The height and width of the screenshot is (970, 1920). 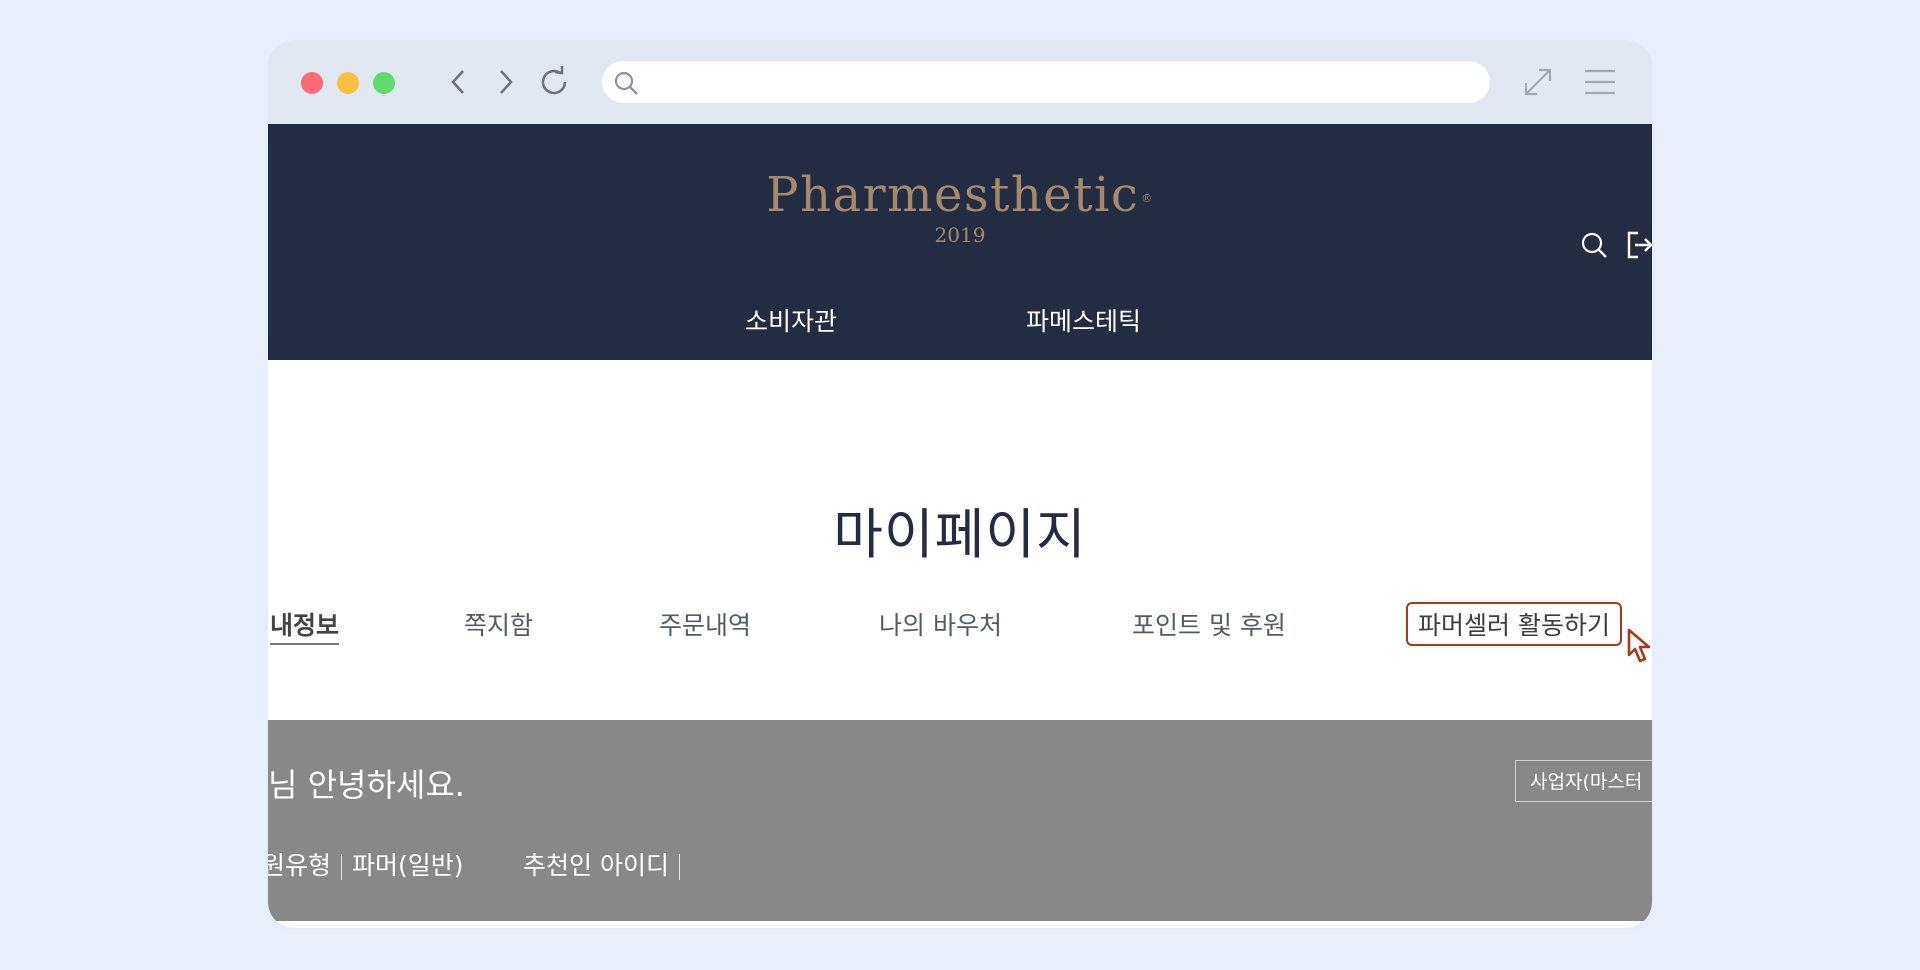 What do you see at coordinates (953, 195) in the screenshot?
I see `logo-name: Pharmesthetic` at bounding box center [953, 195].